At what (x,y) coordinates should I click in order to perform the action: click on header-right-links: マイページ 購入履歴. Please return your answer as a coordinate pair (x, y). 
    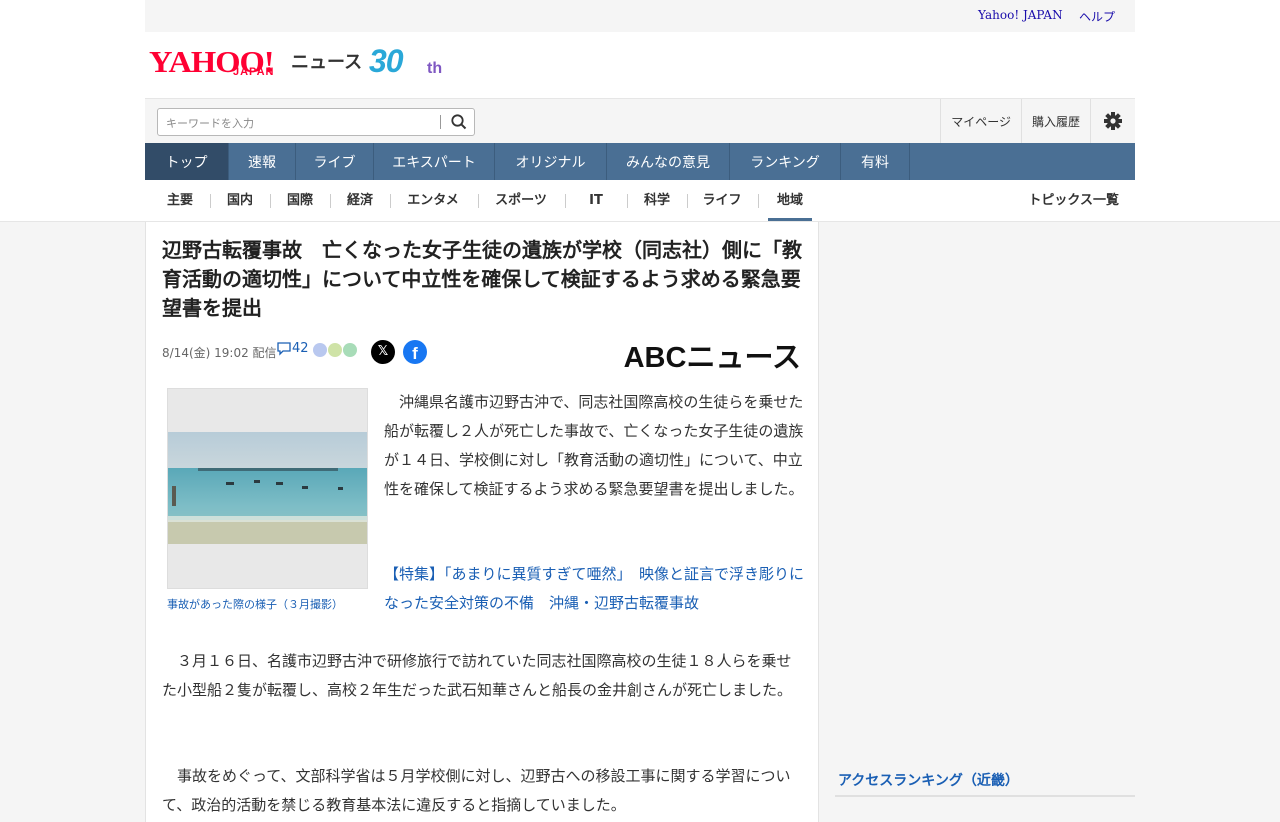
    Looking at the image, I should click on (1037, 121).